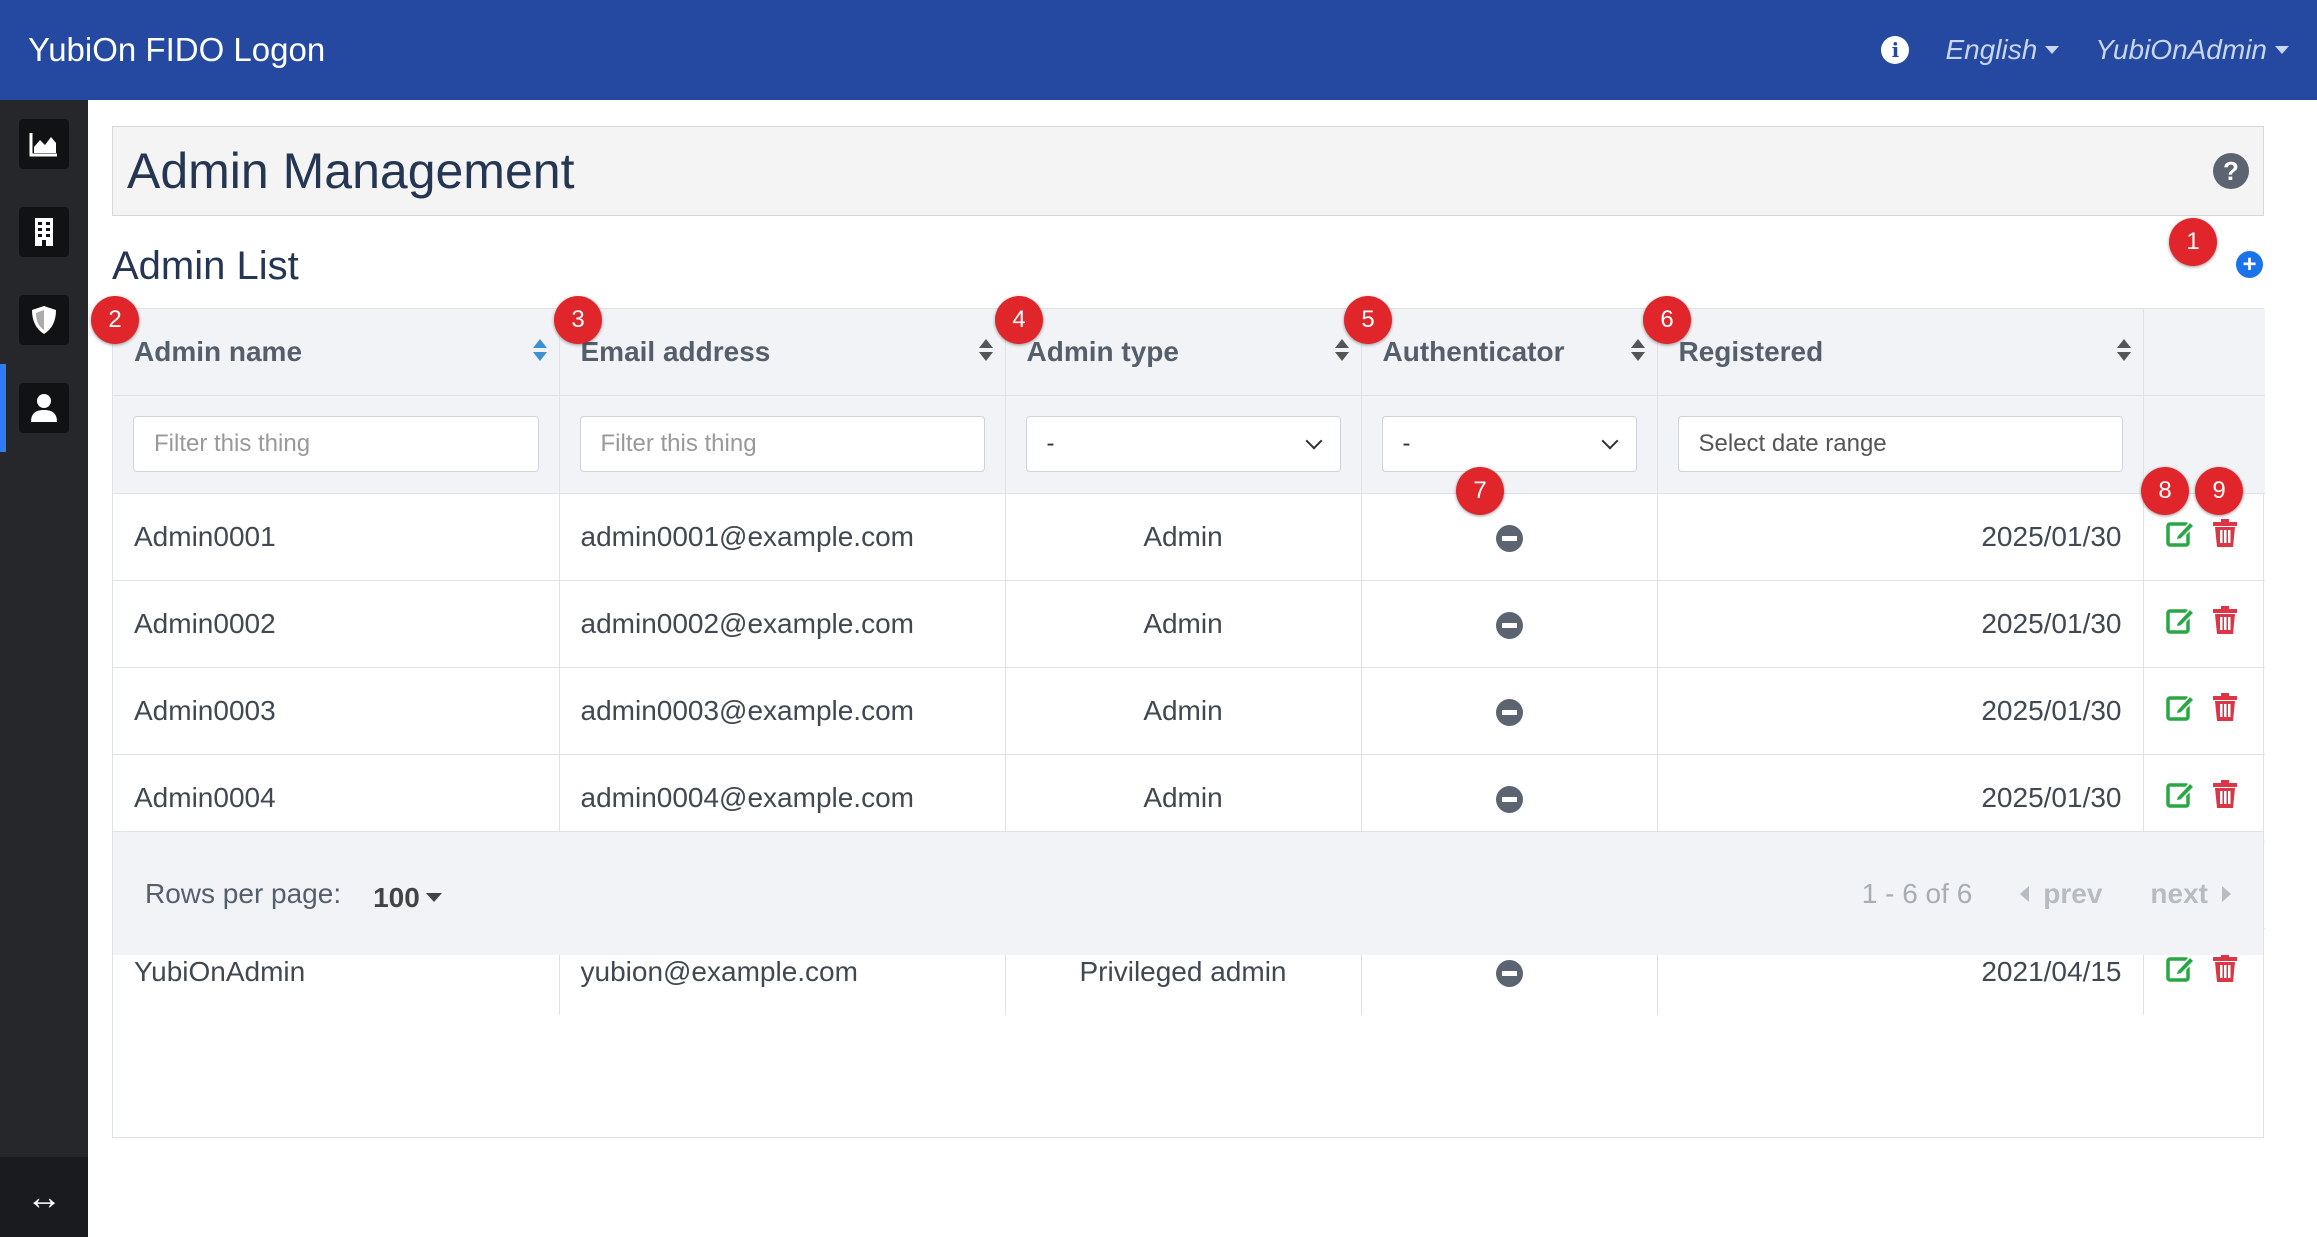  I want to click on email-cell: admin0002@example.com, so click(782, 623).